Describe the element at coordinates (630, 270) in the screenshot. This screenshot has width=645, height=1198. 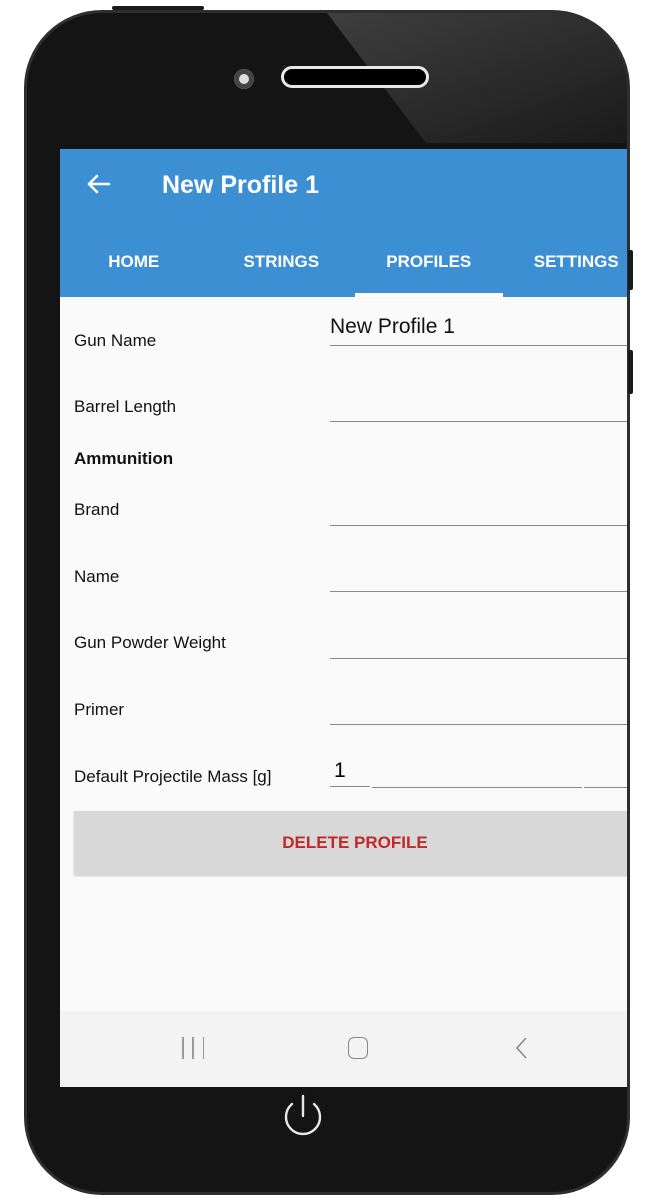
I see `volume-button` at that location.